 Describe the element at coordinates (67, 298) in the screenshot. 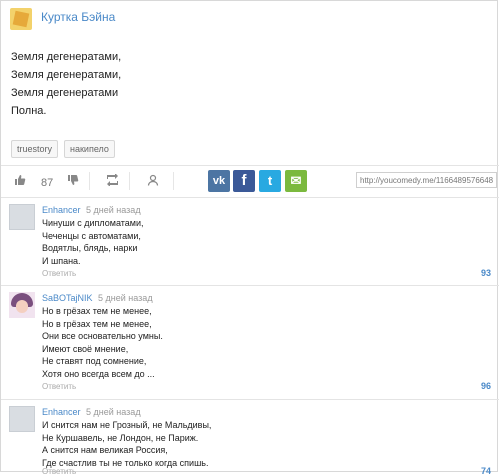

I see `comment-author-link: SaBOTajNIK` at that location.